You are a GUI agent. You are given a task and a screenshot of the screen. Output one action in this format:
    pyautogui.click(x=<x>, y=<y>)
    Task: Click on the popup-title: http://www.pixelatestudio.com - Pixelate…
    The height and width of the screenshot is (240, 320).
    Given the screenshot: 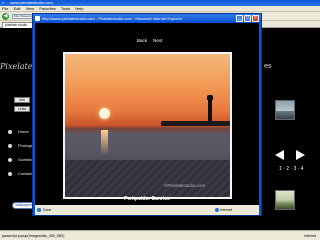 What is the action you would take?
    pyautogui.click(x=112, y=18)
    